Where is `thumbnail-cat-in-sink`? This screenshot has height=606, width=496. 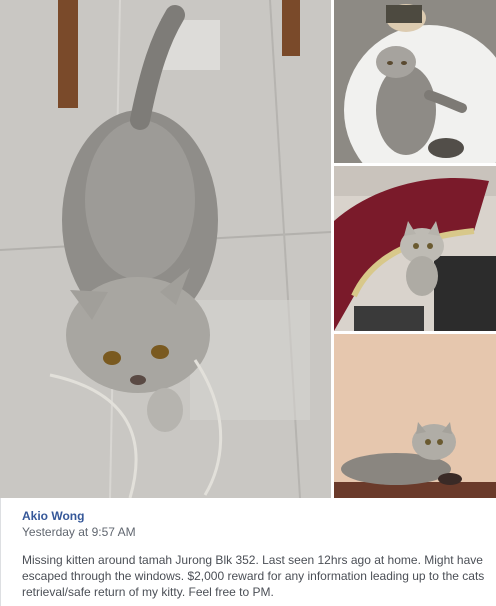 thumbnail-cat-in-sink is located at coordinates (415, 81).